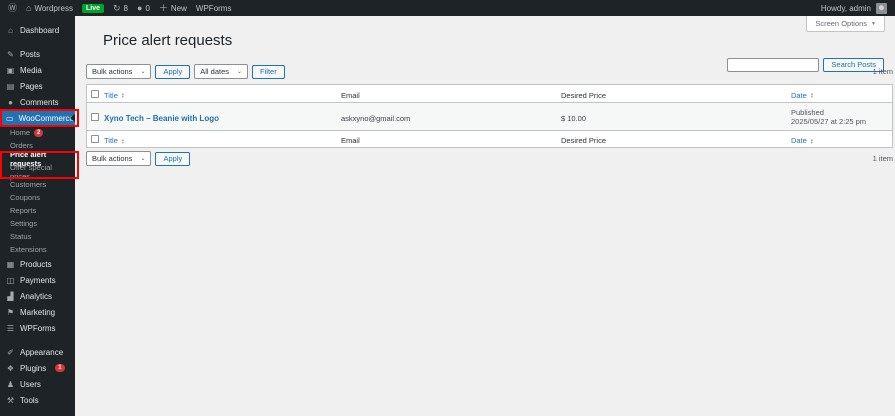  Describe the element at coordinates (37, 384) in the screenshot. I see `sidebar-item-users: ♟ Users` at that location.